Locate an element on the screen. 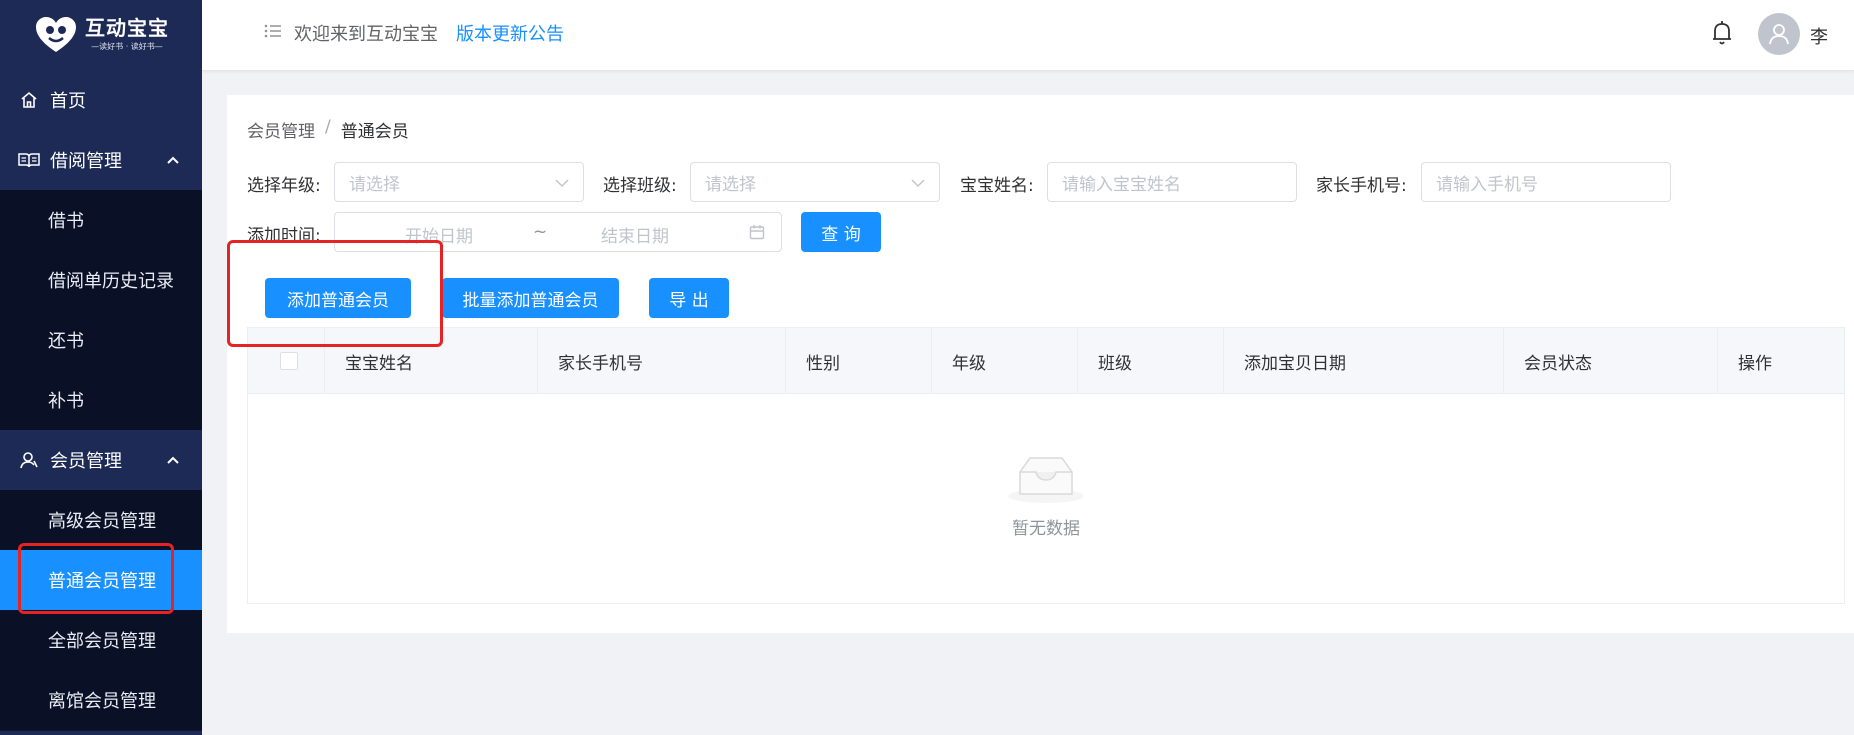 The height and width of the screenshot is (735, 1854). sidebar-item-label: 借阅管理 is located at coordinates (86, 161).